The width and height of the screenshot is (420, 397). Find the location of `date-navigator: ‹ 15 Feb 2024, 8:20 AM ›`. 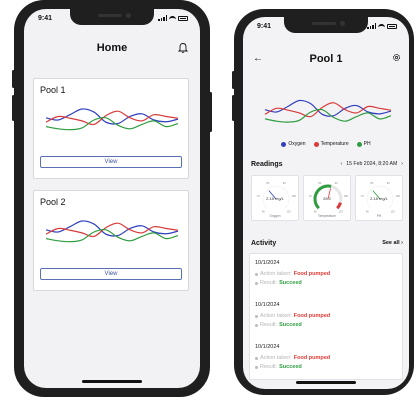

date-navigator: ‹ 15 Feb 2024, 8:20 AM › is located at coordinates (371, 164).